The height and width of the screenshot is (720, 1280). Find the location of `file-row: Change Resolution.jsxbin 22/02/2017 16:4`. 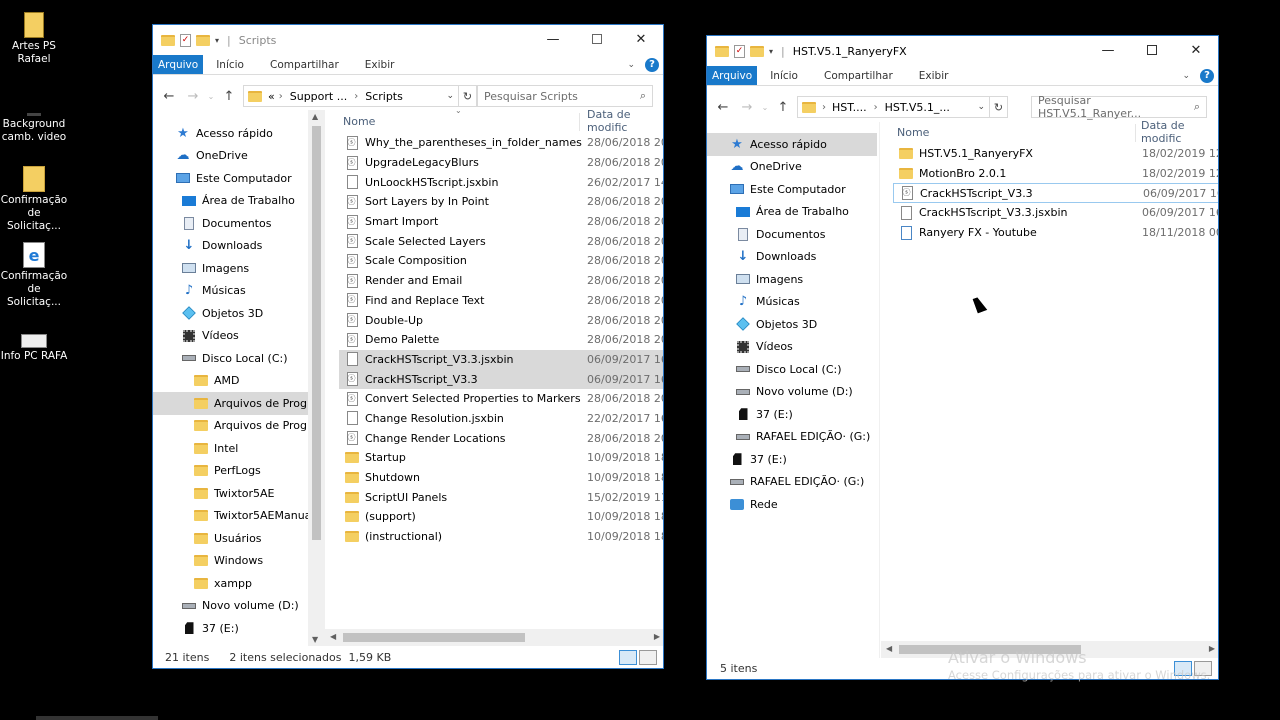

file-row: Change Resolution.jsxbin 22/02/2017 16:4 is located at coordinates (501, 419).